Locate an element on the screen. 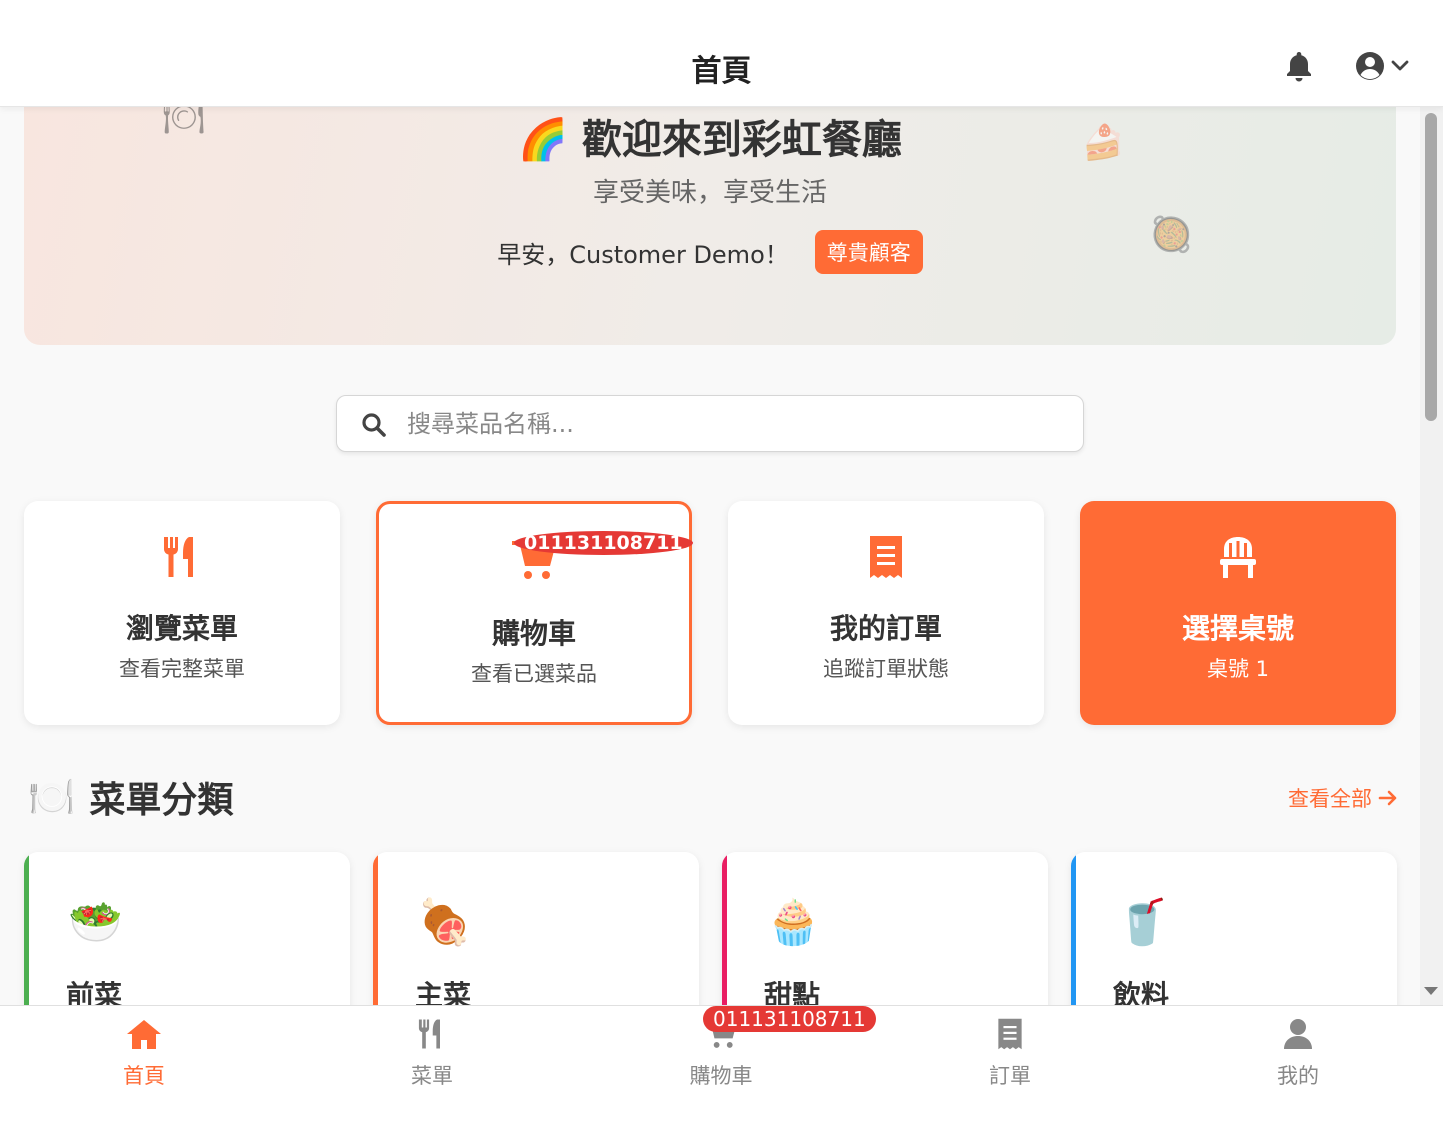 The height and width of the screenshot is (1125, 1443). card-subtitle: 追蹤訂單狀態 is located at coordinates (886, 669).